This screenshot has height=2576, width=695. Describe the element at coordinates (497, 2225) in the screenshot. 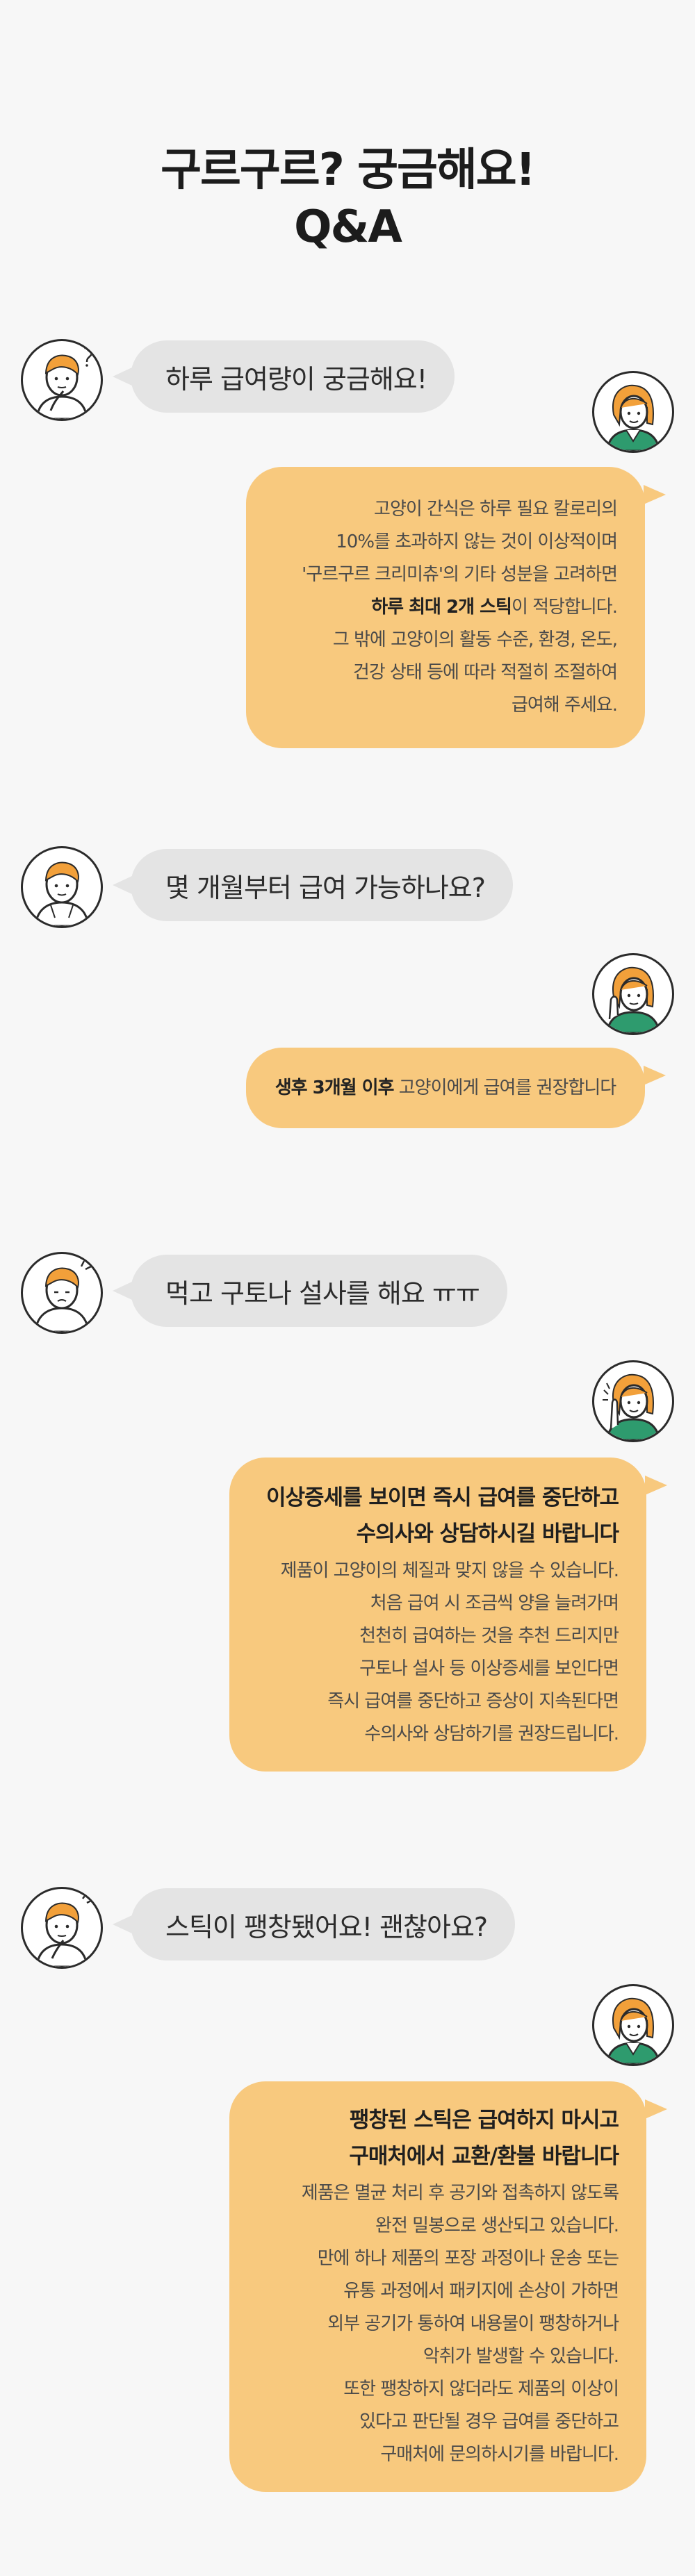

I see `answer-line: 완전 밀봉으로 생산되고 있습니다.` at that location.